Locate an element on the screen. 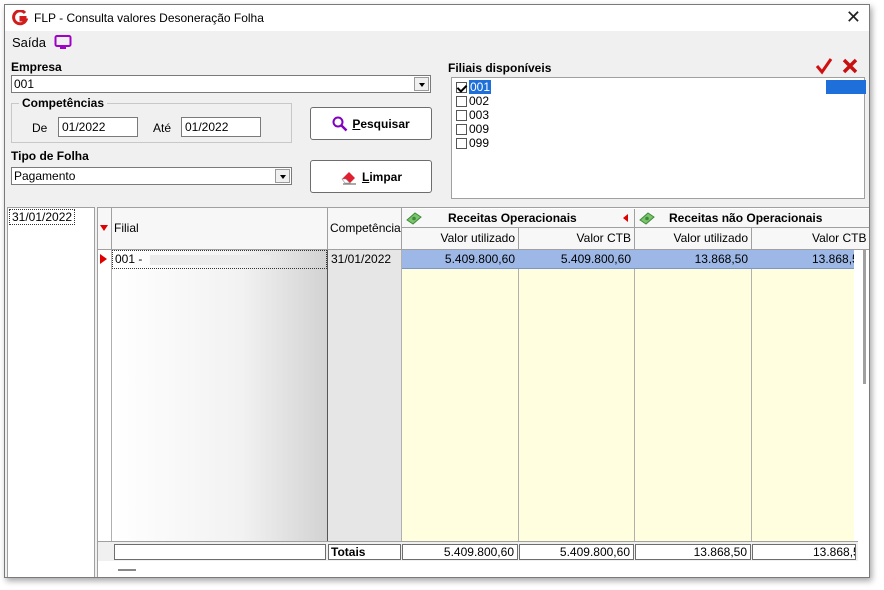 Image resolution: width=884 pixels, height=590 pixels. close-button: ✕ is located at coordinates (853, 17).